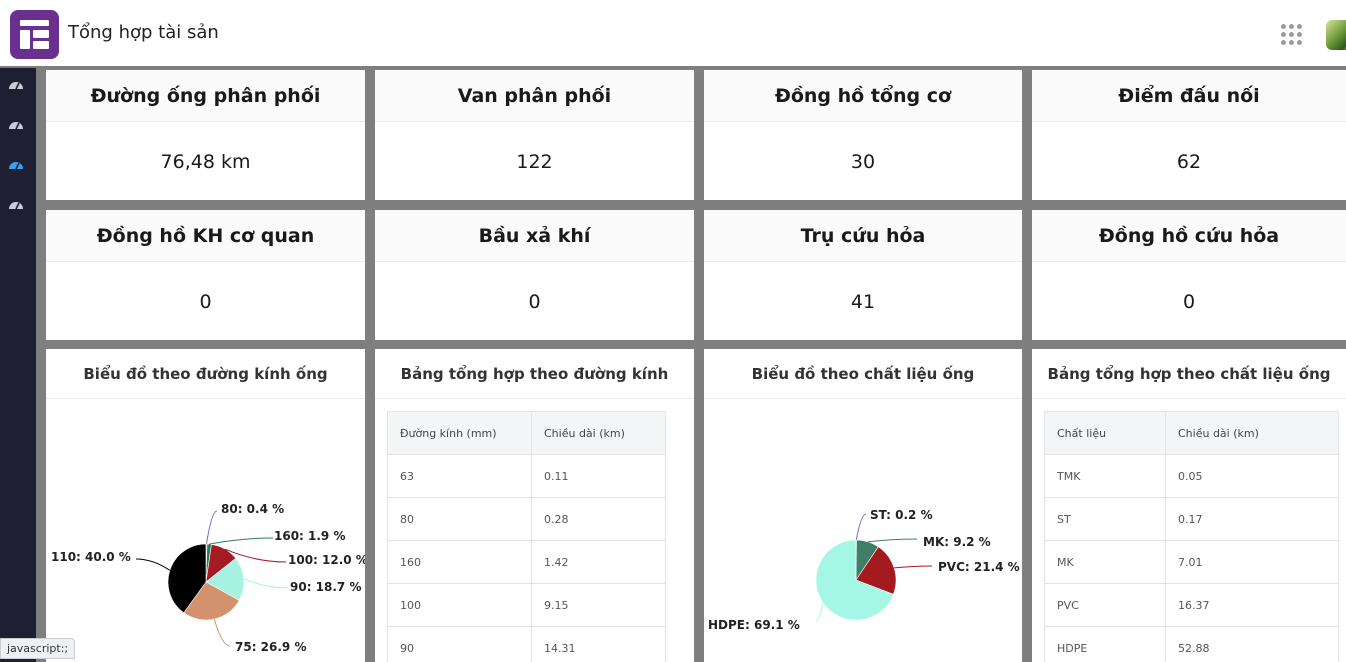  Describe the element at coordinates (205, 275) in the screenshot. I see `card-agency-meter: Đồng hồ KH cơ quan 0` at that location.